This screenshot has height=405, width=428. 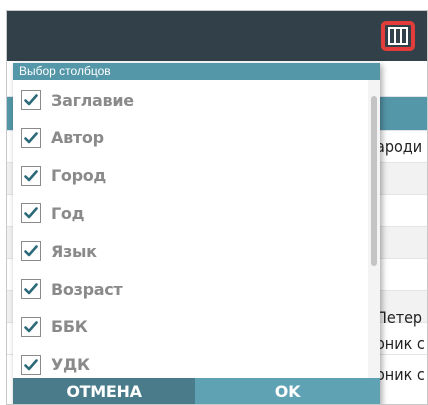 What do you see at coordinates (70, 365) in the screenshot?
I see `column-option-label: УДК` at bounding box center [70, 365].